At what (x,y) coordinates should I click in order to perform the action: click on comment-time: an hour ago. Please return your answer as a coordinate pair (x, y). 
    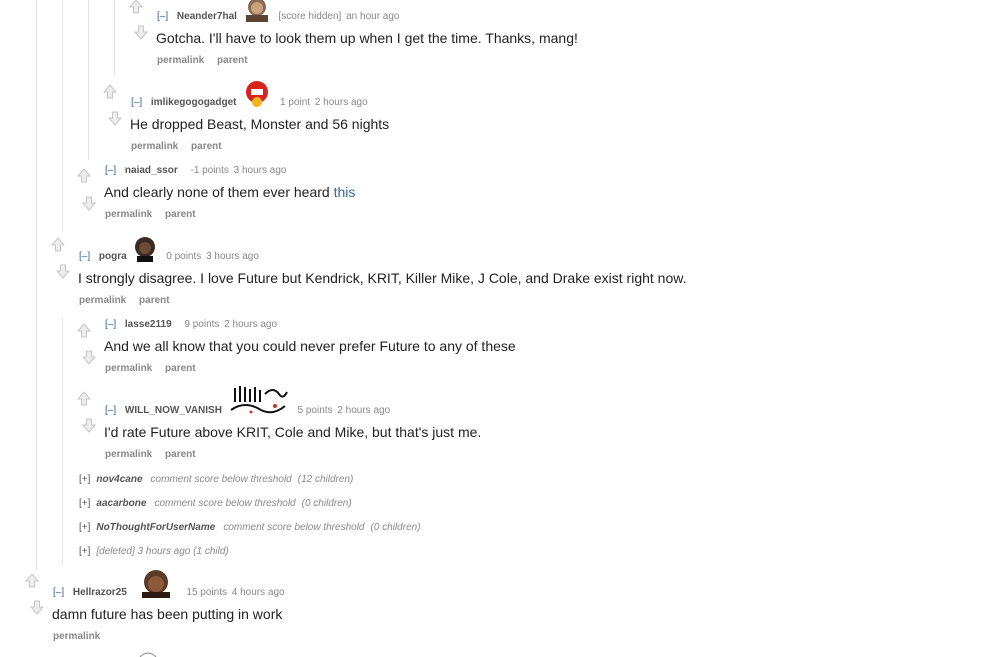
    Looking at the image, I should click on (373, 16).